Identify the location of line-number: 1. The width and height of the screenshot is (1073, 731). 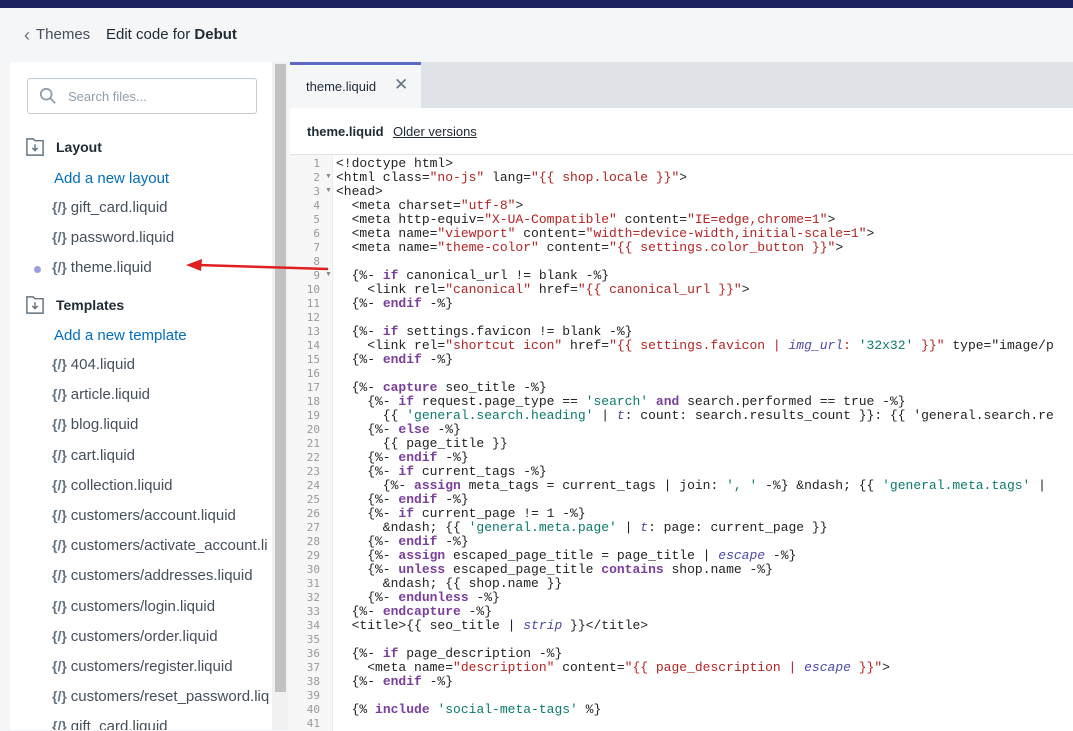
(316, 163).